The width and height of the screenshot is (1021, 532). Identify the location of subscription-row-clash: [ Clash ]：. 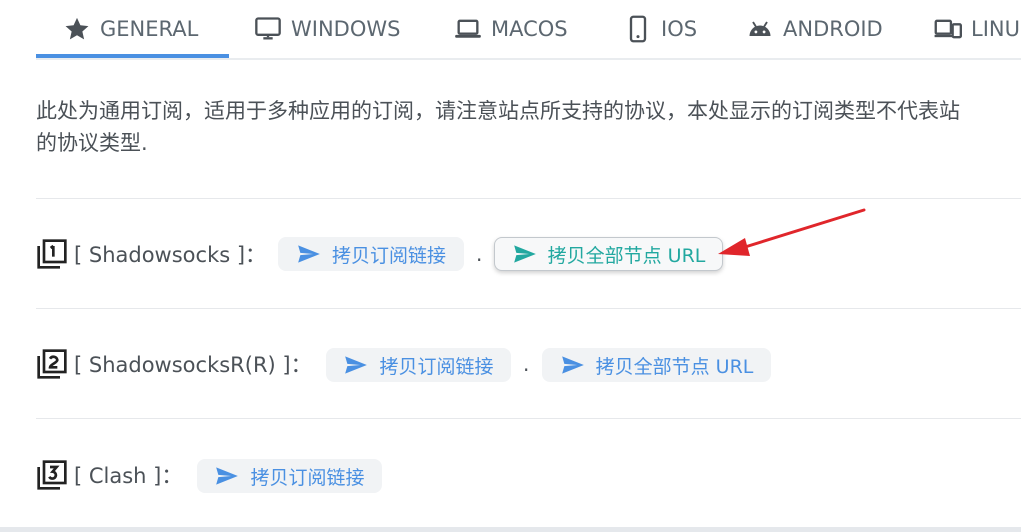
(109, 475).